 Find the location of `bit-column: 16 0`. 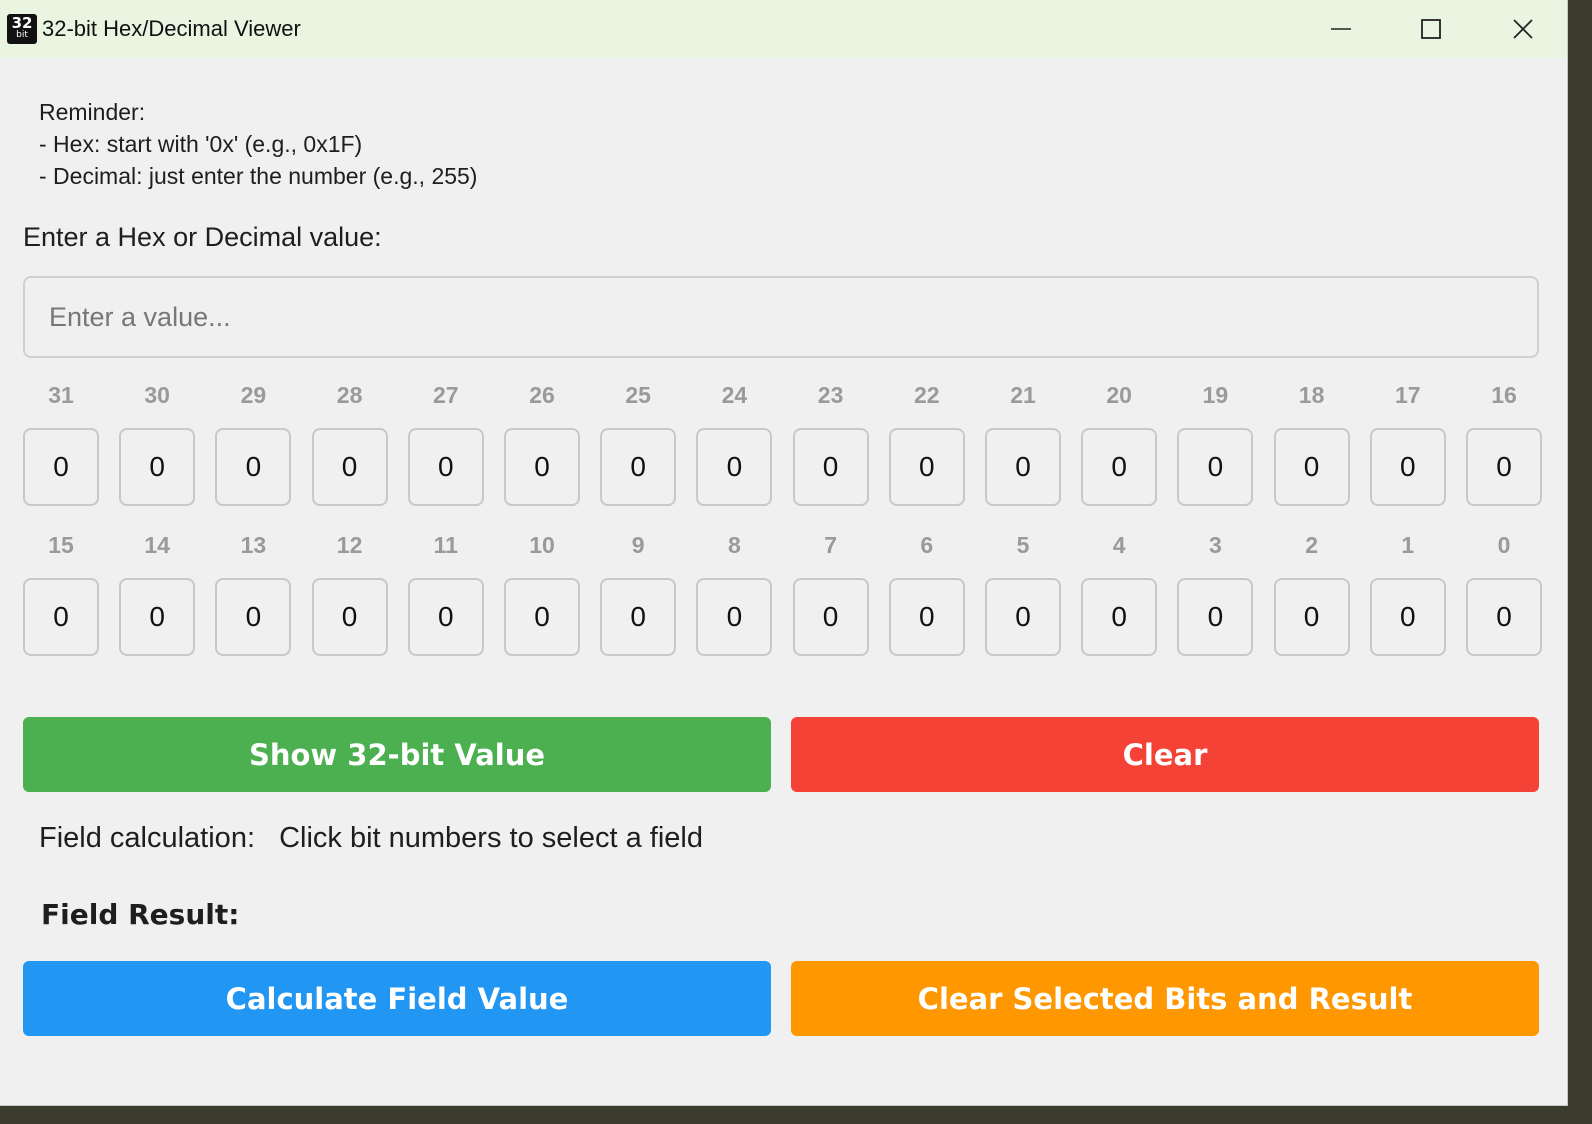

bit-column: 16 0 is located at coordinates (1504, 443).